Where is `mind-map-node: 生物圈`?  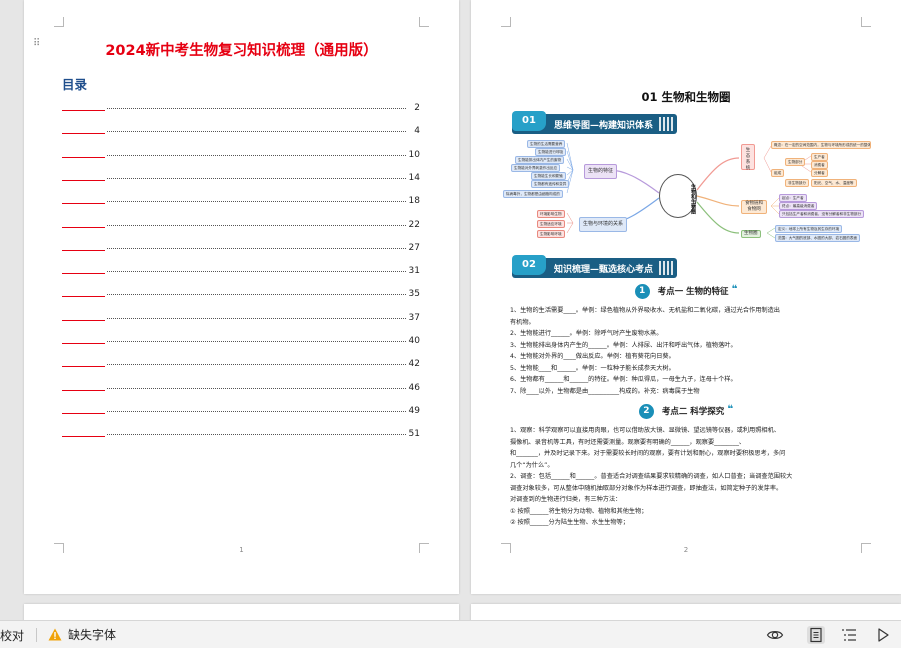
mind-map-node: 生物圈 is located at coordinates (751, 234).